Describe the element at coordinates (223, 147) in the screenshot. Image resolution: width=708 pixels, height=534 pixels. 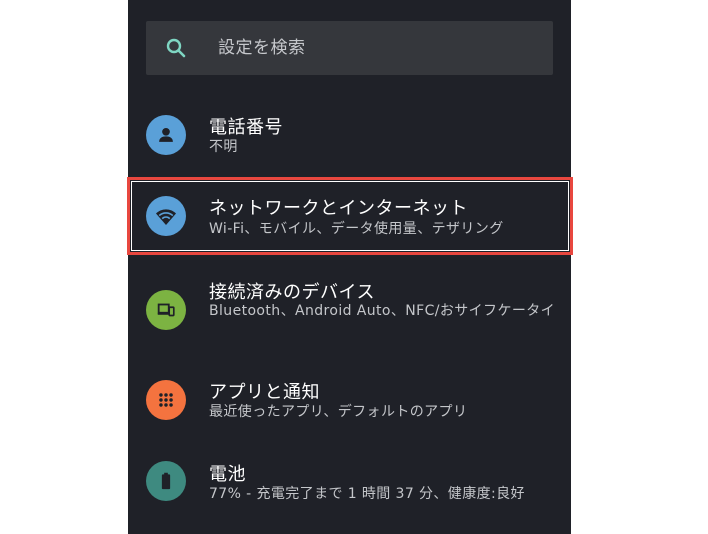
I see `item-subtitle: 不明` at that location.